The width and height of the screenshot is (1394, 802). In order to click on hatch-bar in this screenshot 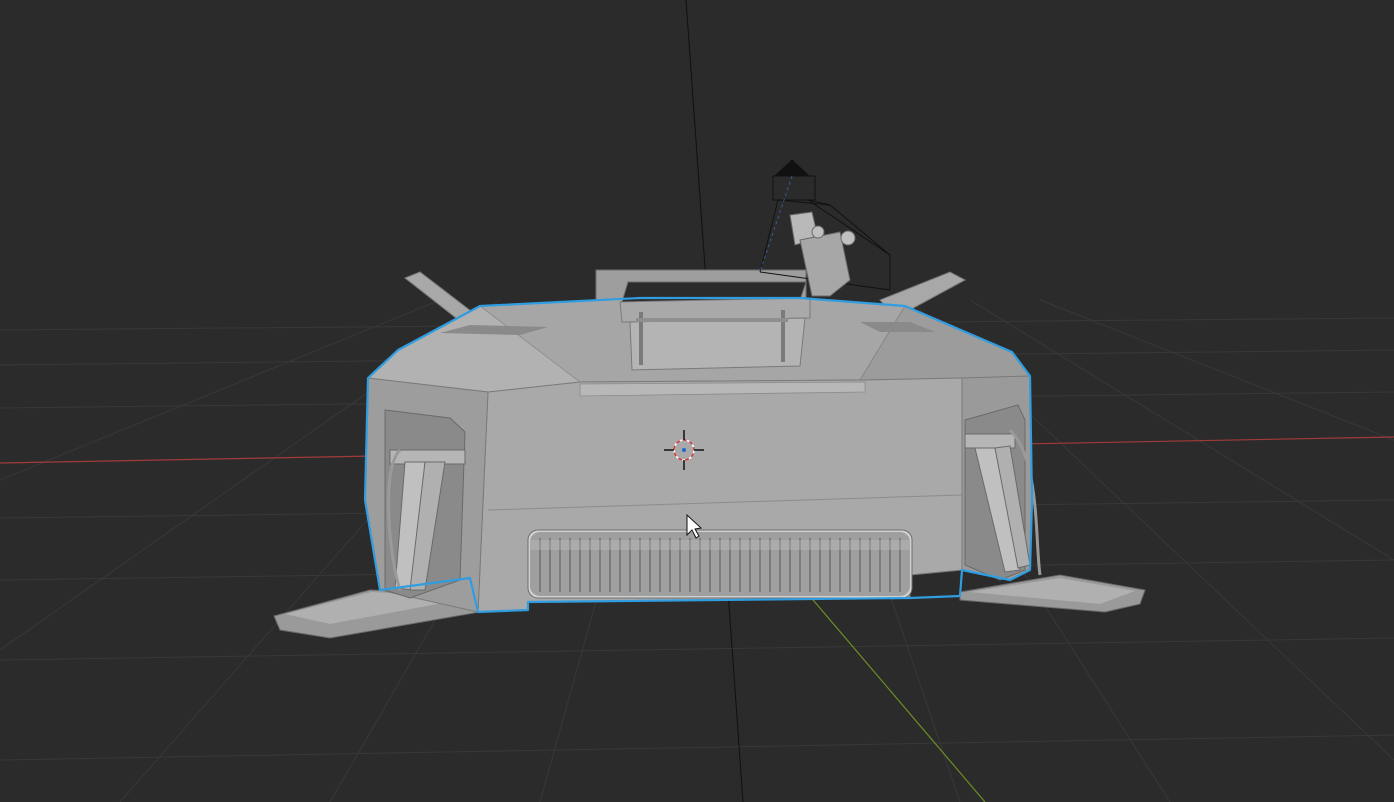, I will do `click(712, 320)`.